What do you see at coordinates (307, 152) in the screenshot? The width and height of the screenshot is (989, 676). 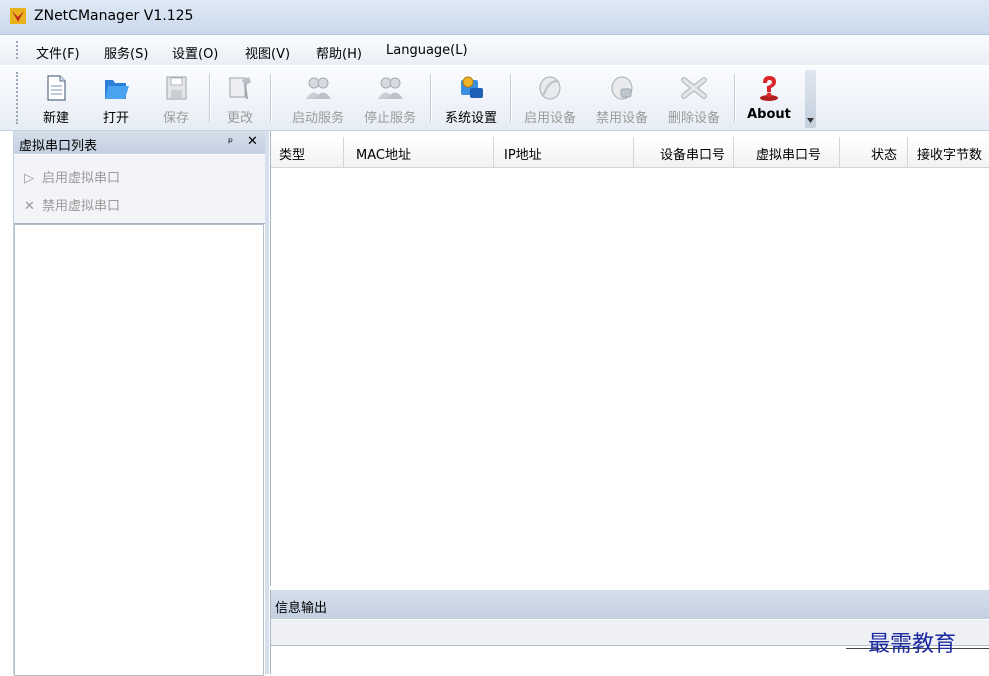 I see `column-header-type: 类型` at bounding box center [307, 152].